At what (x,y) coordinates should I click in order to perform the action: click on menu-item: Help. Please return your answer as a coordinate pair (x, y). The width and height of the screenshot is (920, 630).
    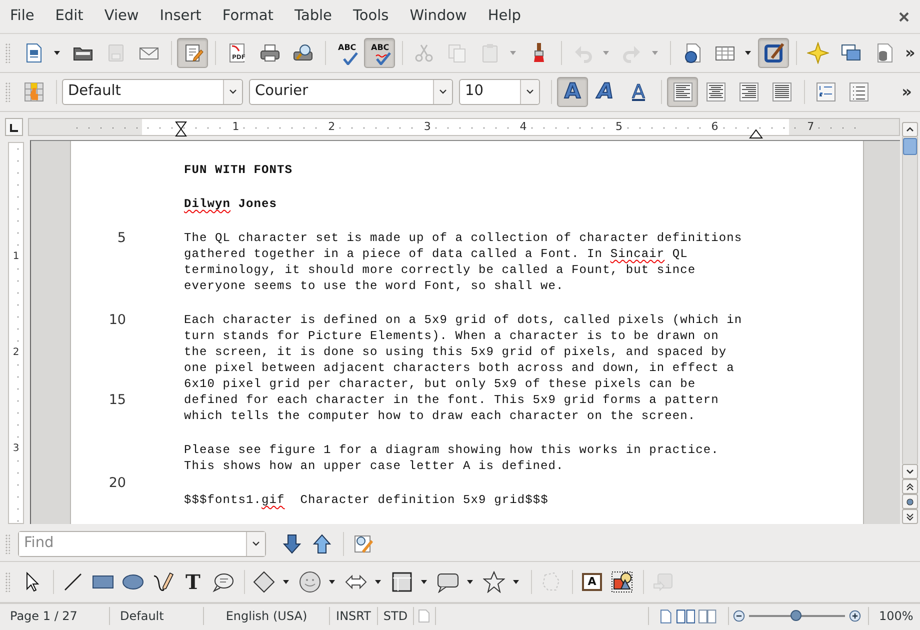
    Looking at the image, I should click on (504, 17).